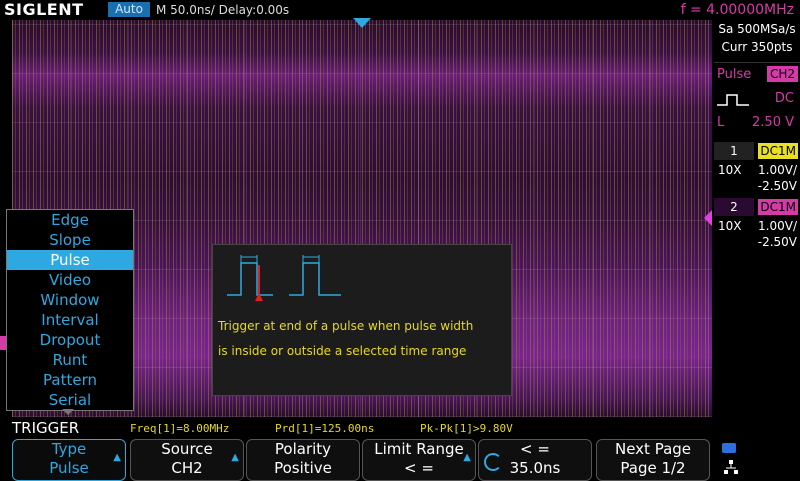  I want to click on softkey-polarity-title: Polarity, so click(303, 449).